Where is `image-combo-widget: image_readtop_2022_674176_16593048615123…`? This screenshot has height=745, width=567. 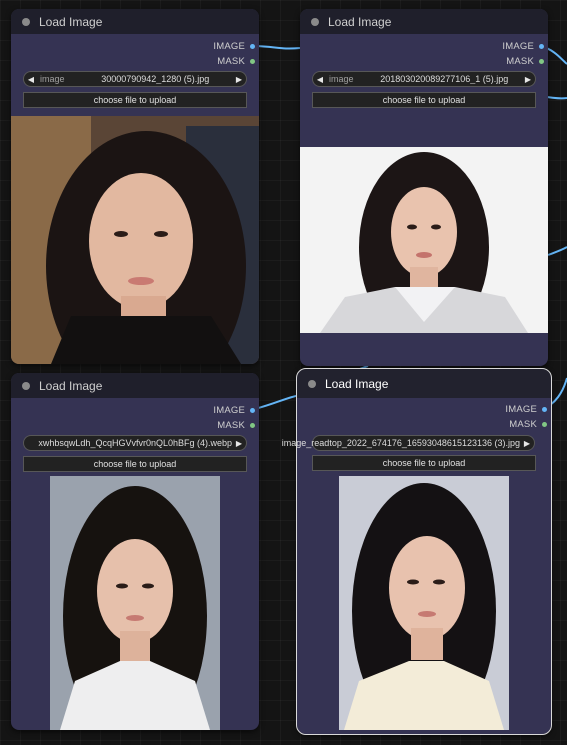
image-combo-widget: image_readtop_2022_674176_16593048615123… is located at coordinates (408, 443).